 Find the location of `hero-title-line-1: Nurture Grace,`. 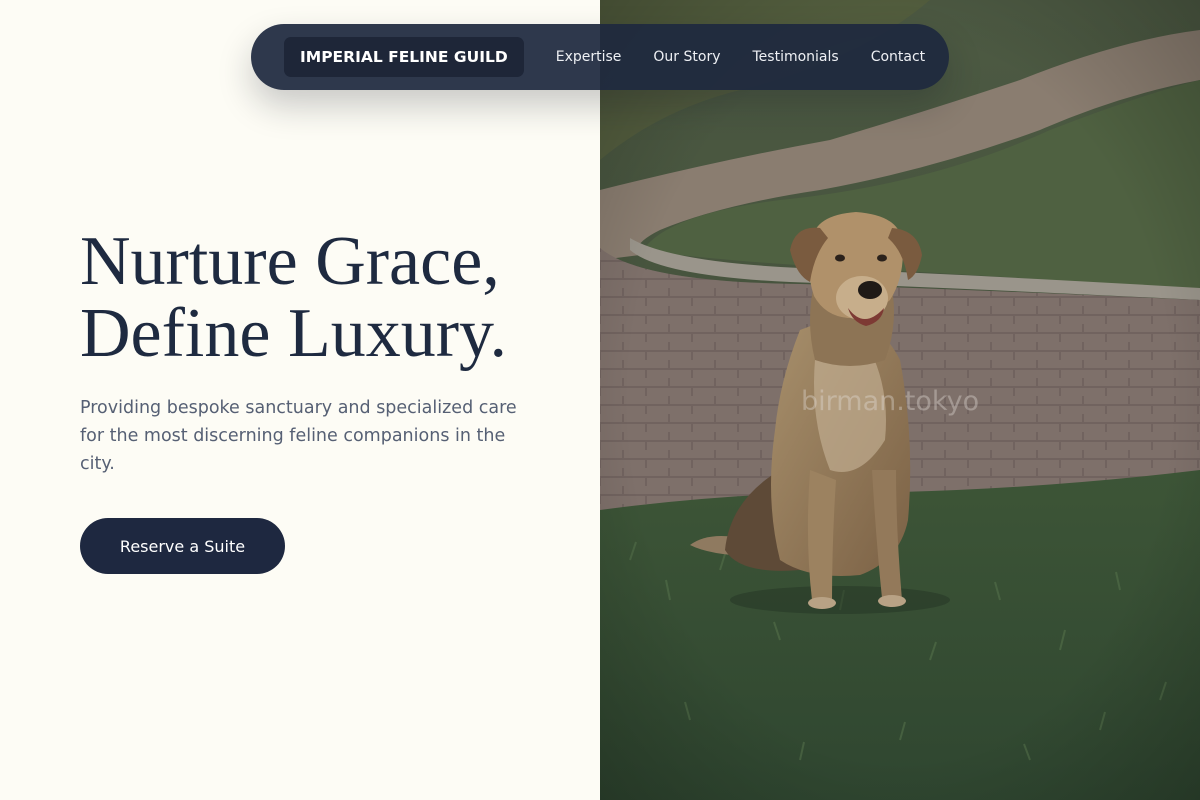

hero-title-line-1: Nurture Grace, is located at coordinates (290, 261).